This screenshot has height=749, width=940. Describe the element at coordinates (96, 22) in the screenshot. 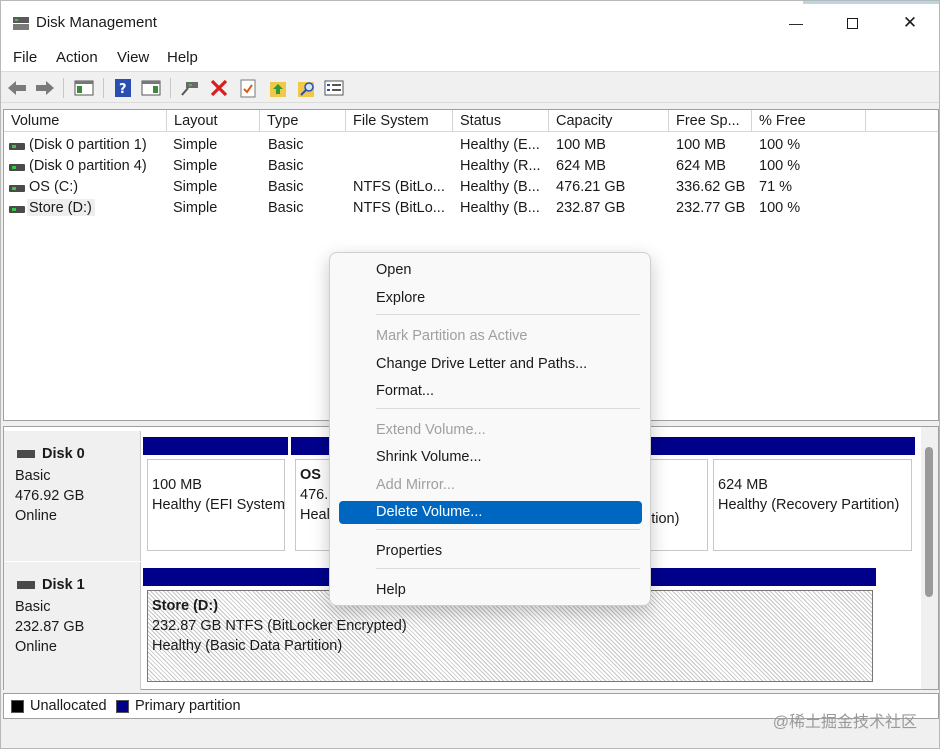

I see `window-title: Disk Management` at that location.